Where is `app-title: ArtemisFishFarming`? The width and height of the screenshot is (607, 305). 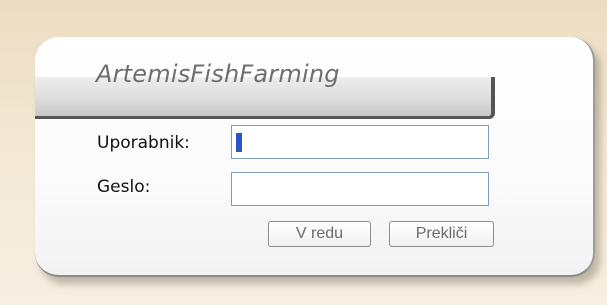
app-title: ArtemisFishFarming is located at coordinates (218, 74).